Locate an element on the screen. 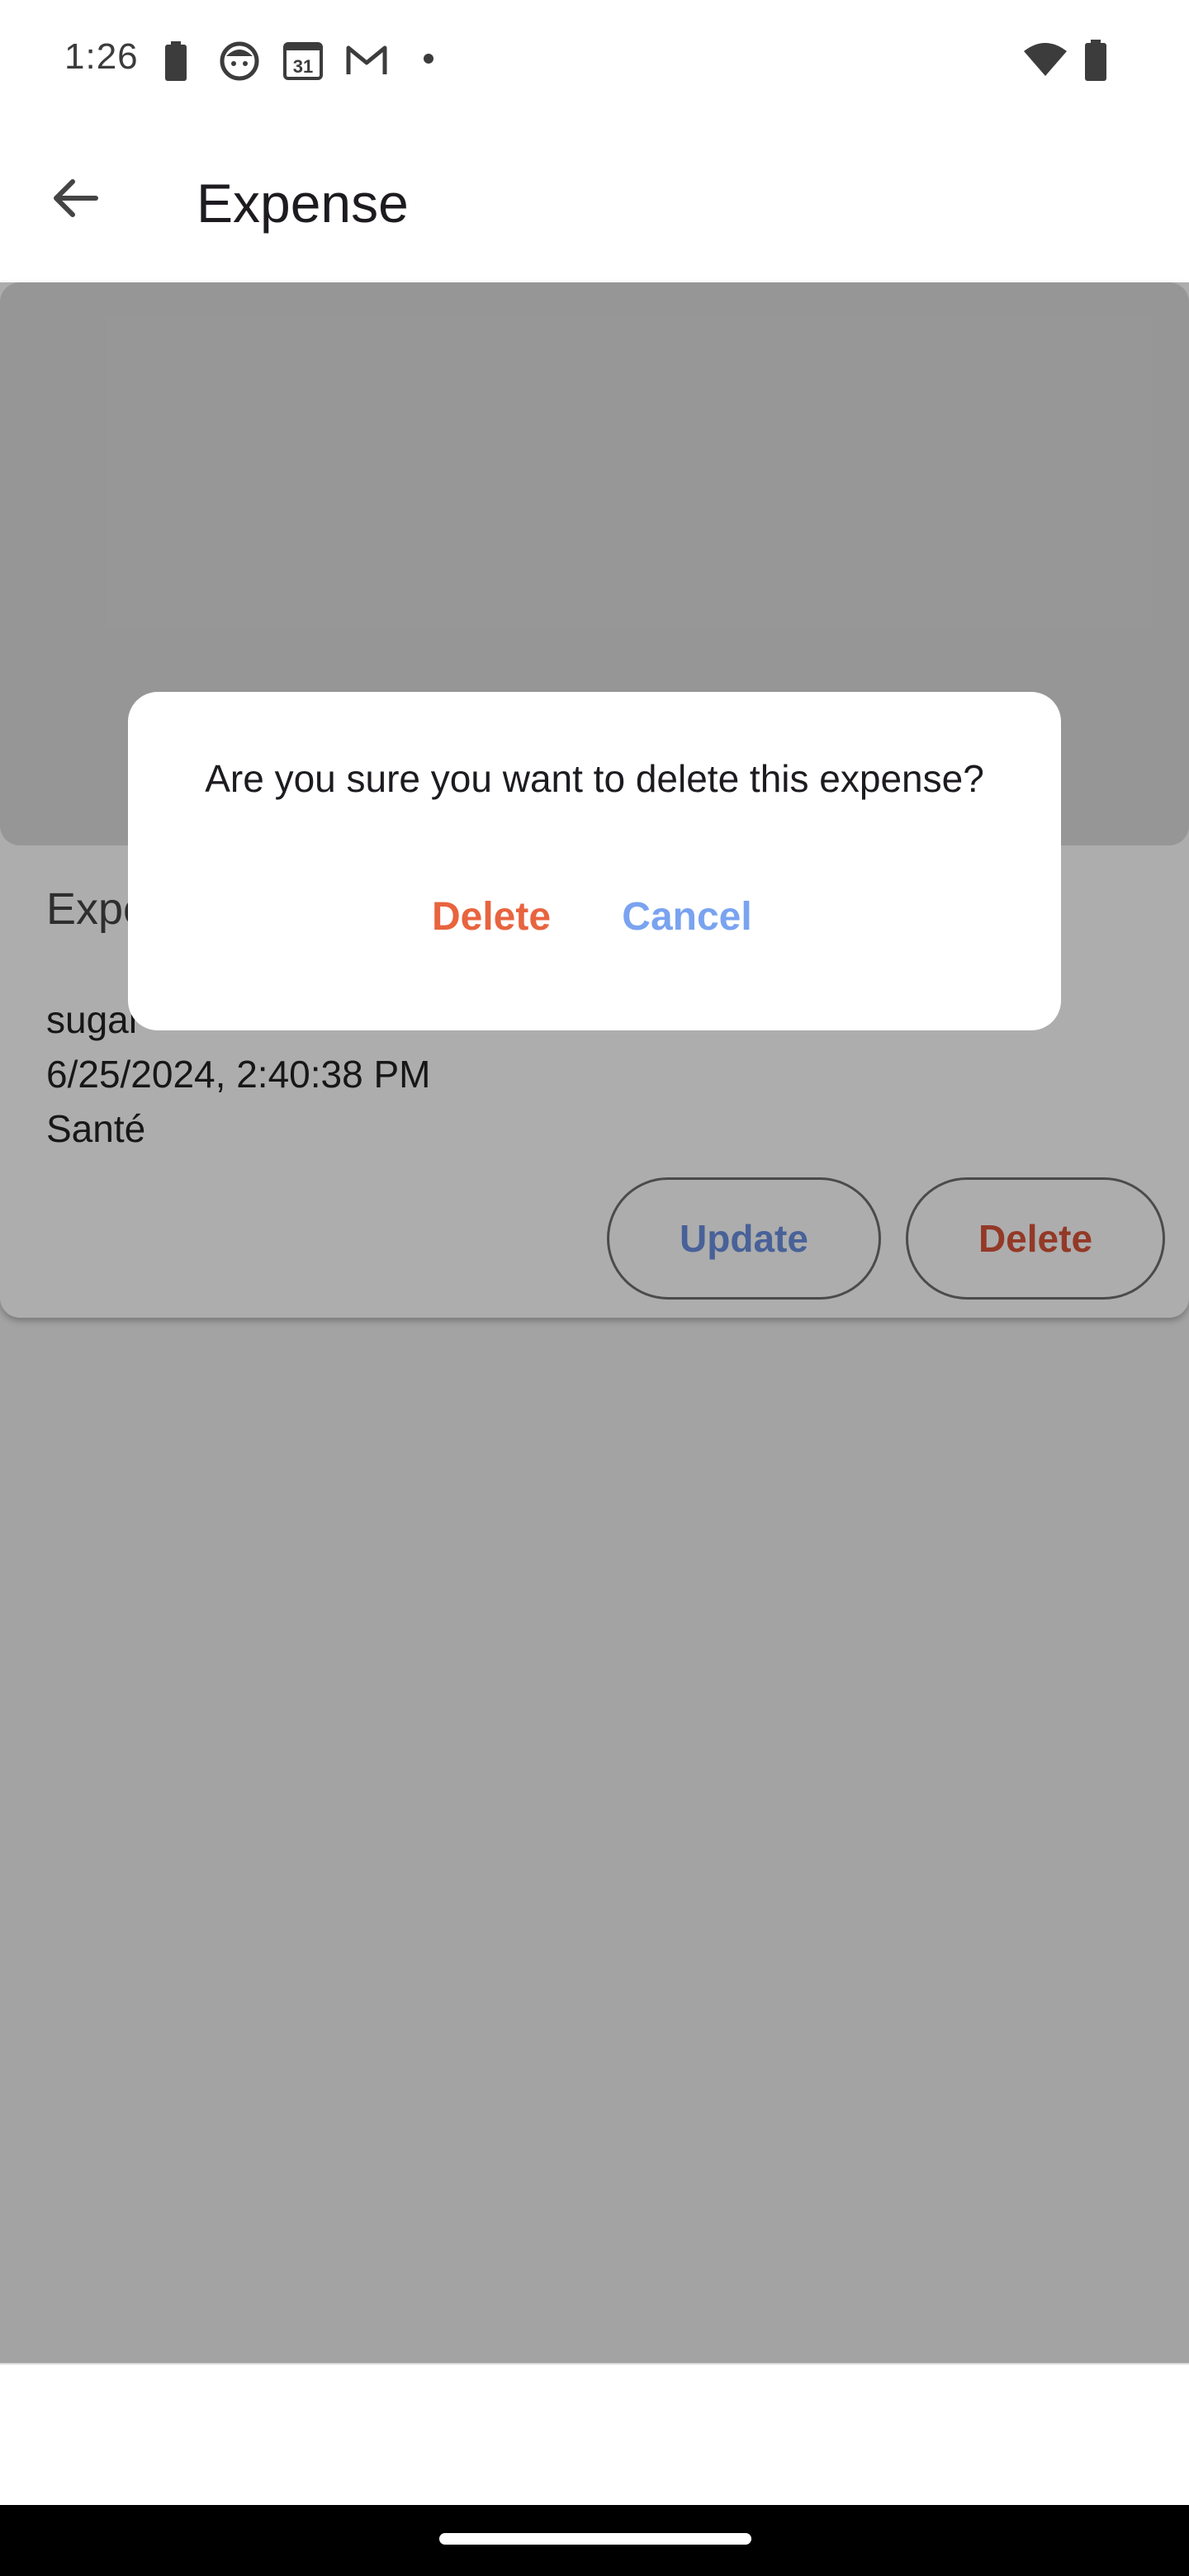 This screenshot has height=2576, width=1189. face-icon is located at coordinates (239, 63).